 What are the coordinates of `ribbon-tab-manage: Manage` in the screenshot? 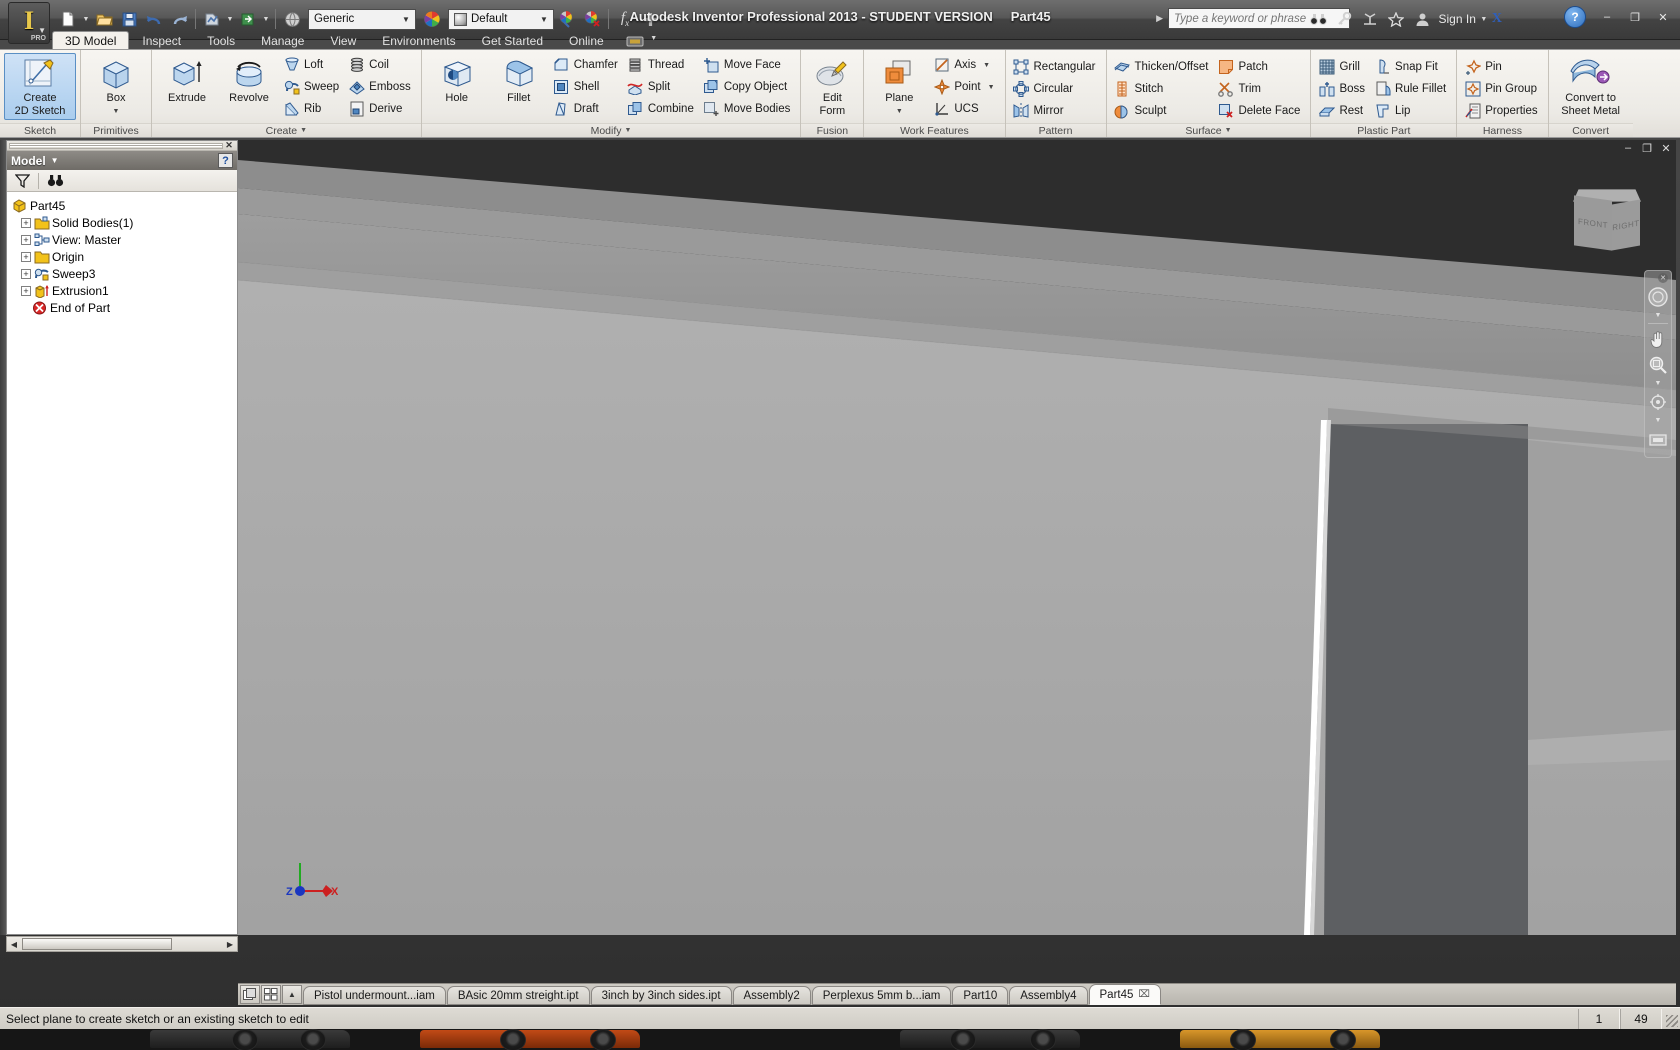 It's located at (282, 40).